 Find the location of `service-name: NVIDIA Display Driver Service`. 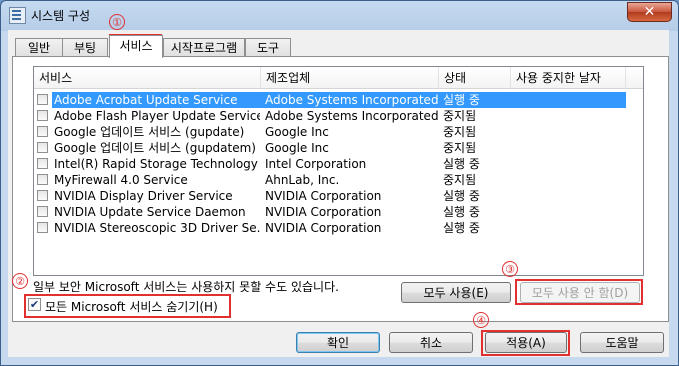

service-name: NVIDIA Display Driver Service is located at coordinates (143, 196).